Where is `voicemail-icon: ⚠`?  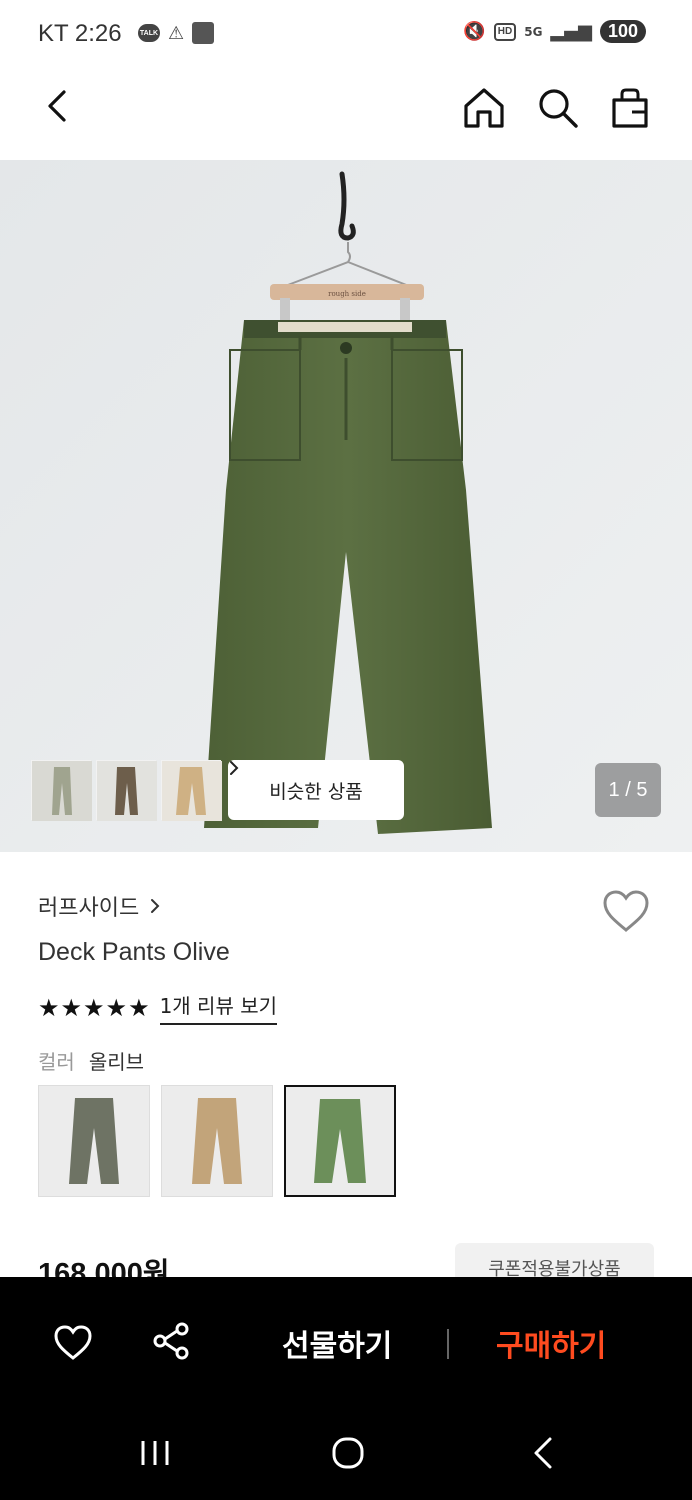
voicemail-icon: ⚠ is located at coordinates (176, 33).